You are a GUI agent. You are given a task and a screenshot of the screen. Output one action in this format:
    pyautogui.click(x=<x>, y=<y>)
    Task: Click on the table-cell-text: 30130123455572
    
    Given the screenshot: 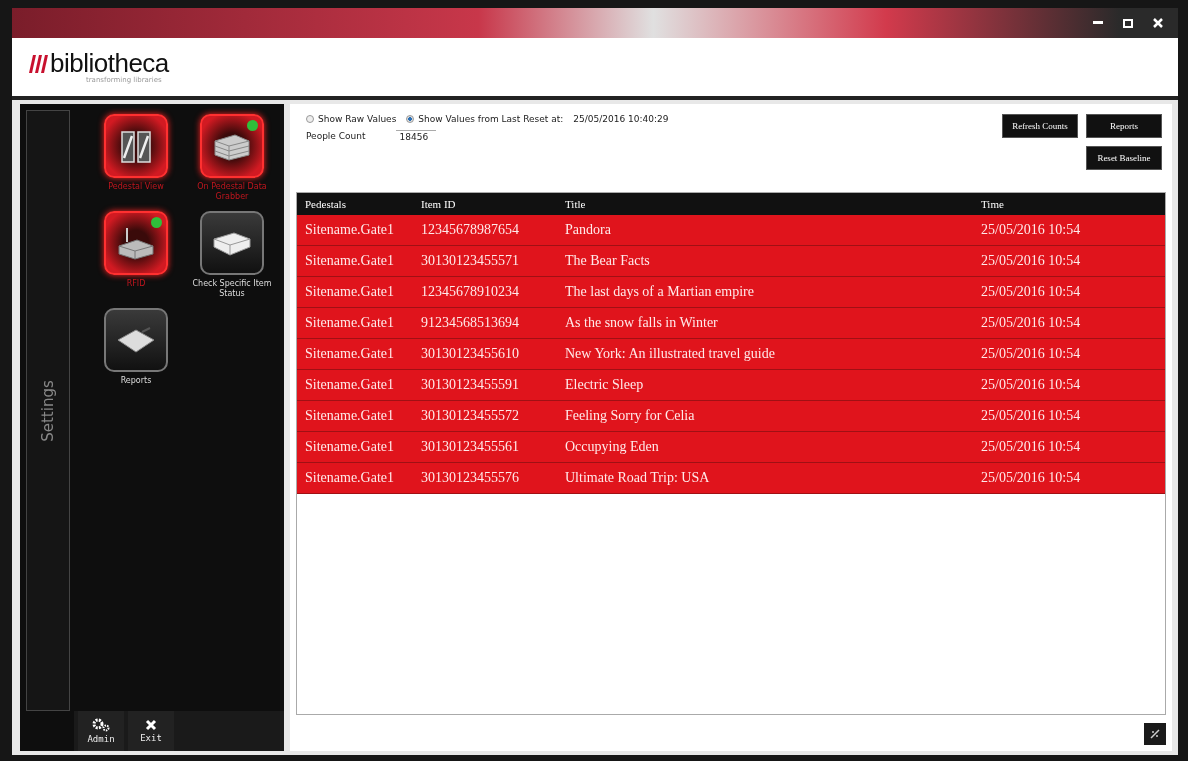 What is the action you would take?
    pyautogui.click(x=470, y=416)
    